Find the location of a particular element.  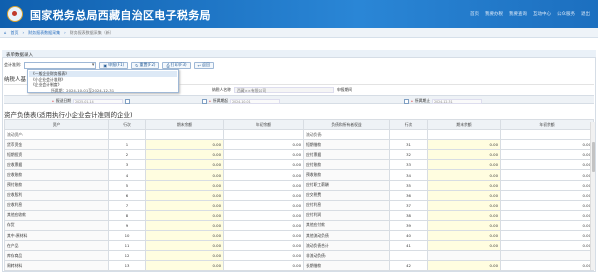

asset-begin-input is located at coordinates (263, 135).